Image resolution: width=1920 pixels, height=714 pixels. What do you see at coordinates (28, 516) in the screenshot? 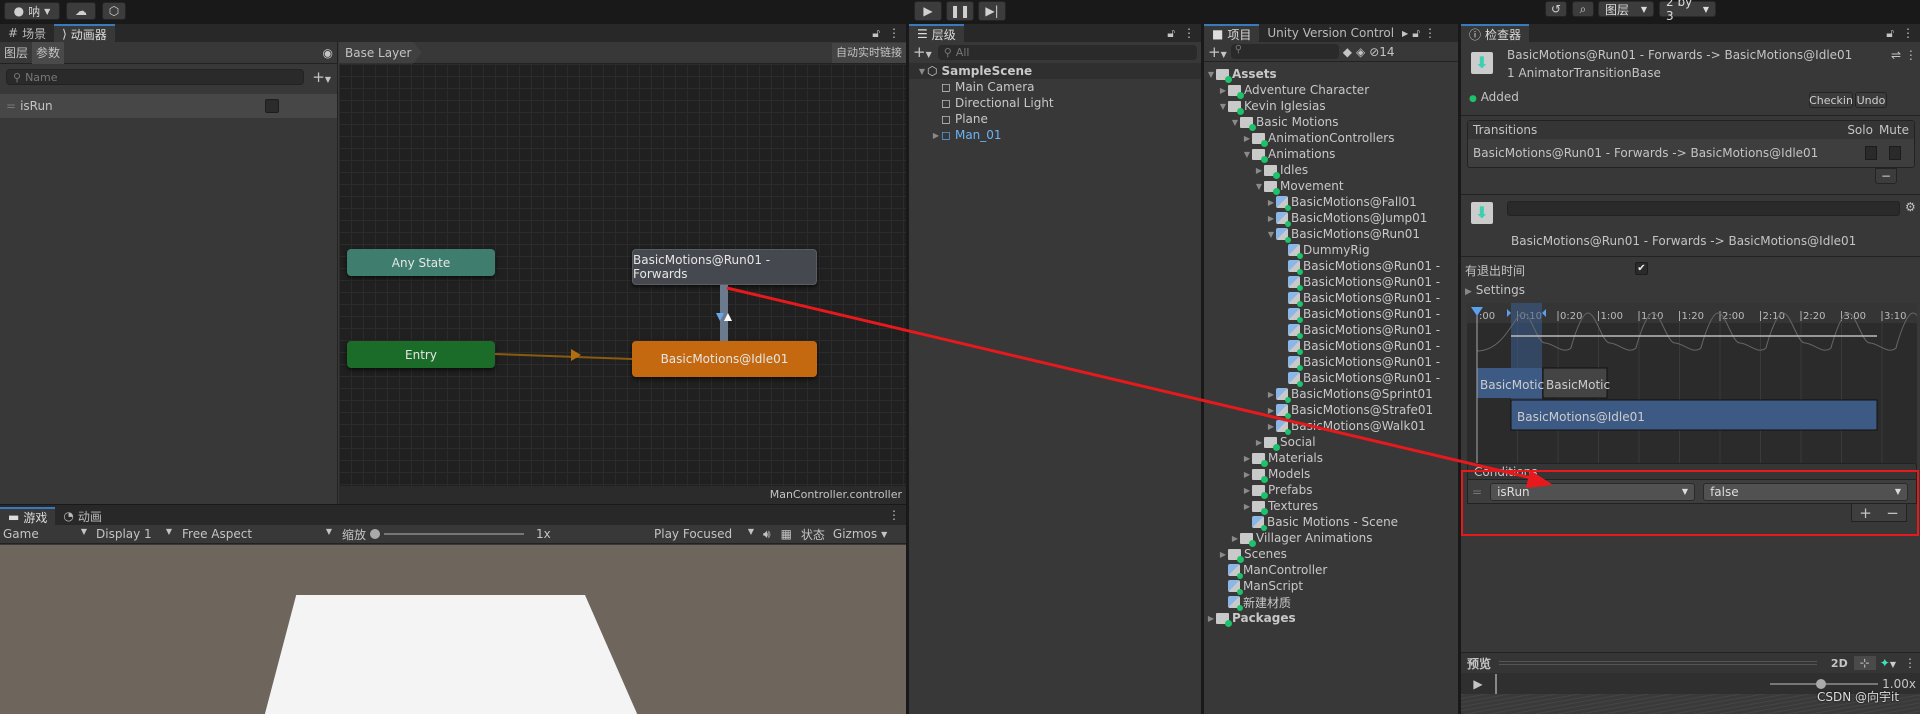
I see `tab-game: ▬ 游戏` at bounding box center [28, 516].